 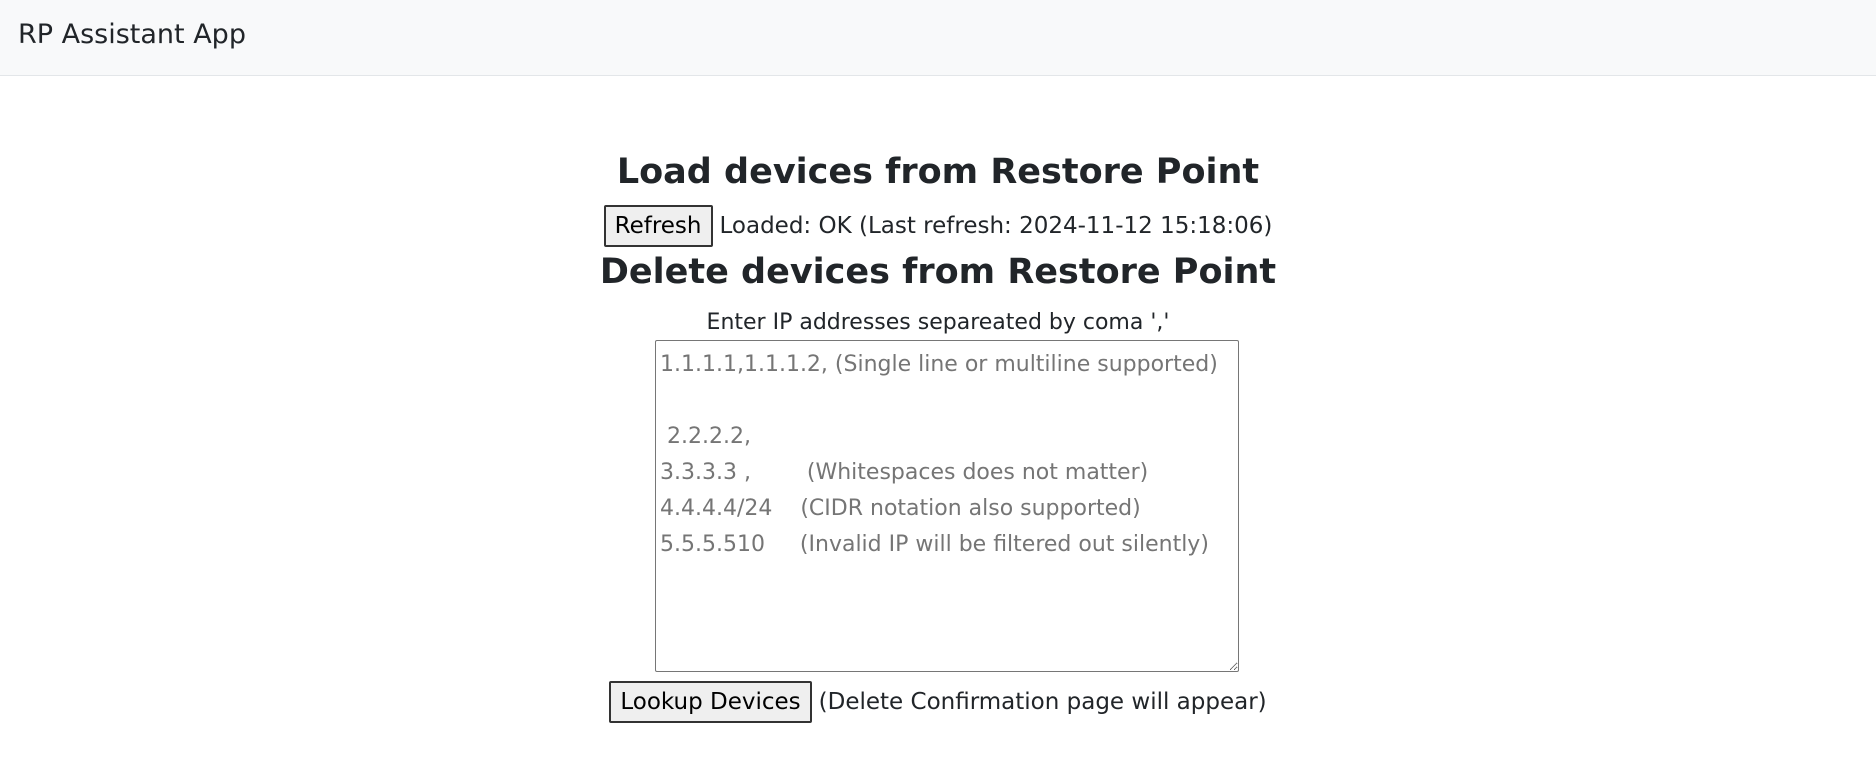 What do you see at coordinates (947, 506) in the screenshot?
I see `ip-addresses-textarea` at bounding box center [947, 506].